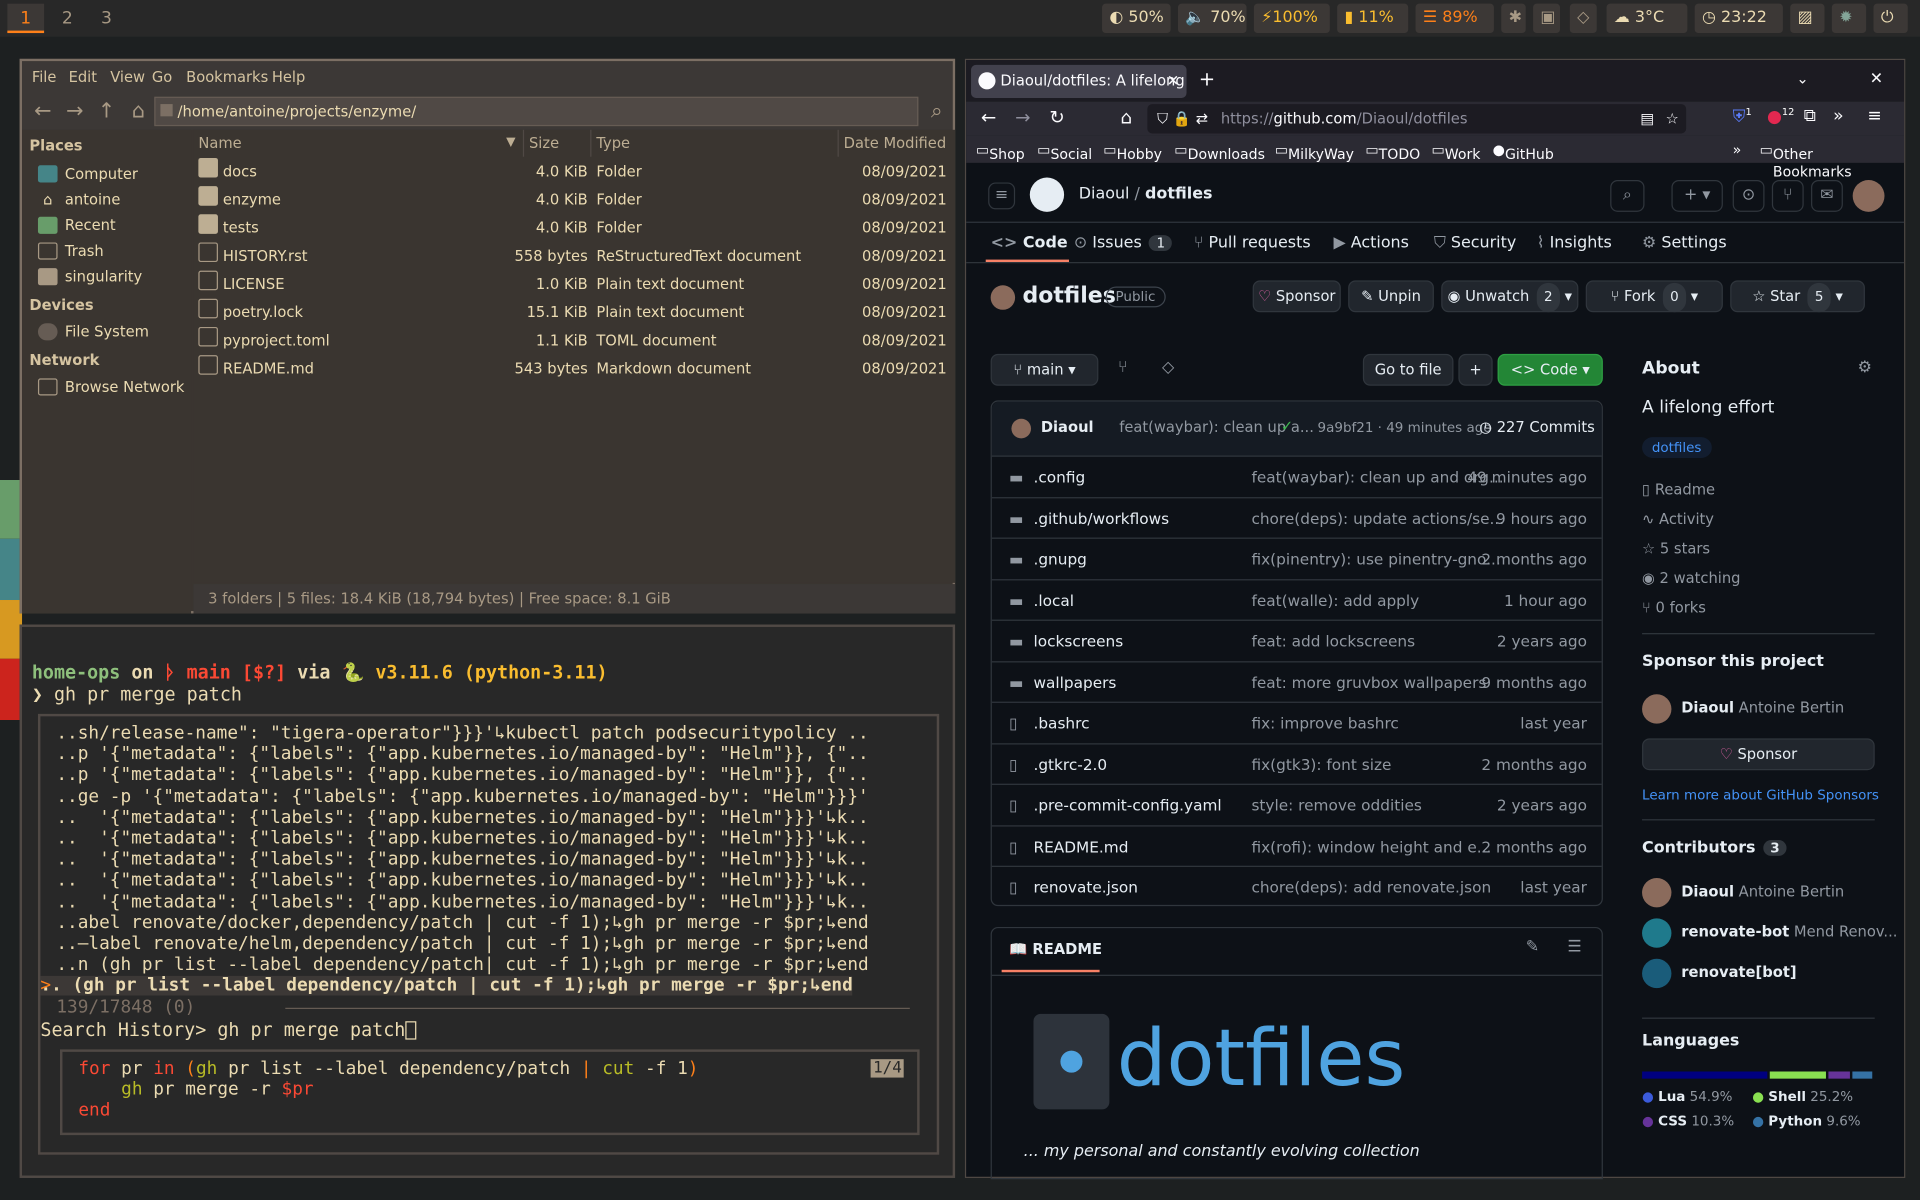 Image resolution: width=1920 pixels, height=1200 pixels. I want to click on location-bar: /home/antoine/projects/enzyme/, so click(536, 111).